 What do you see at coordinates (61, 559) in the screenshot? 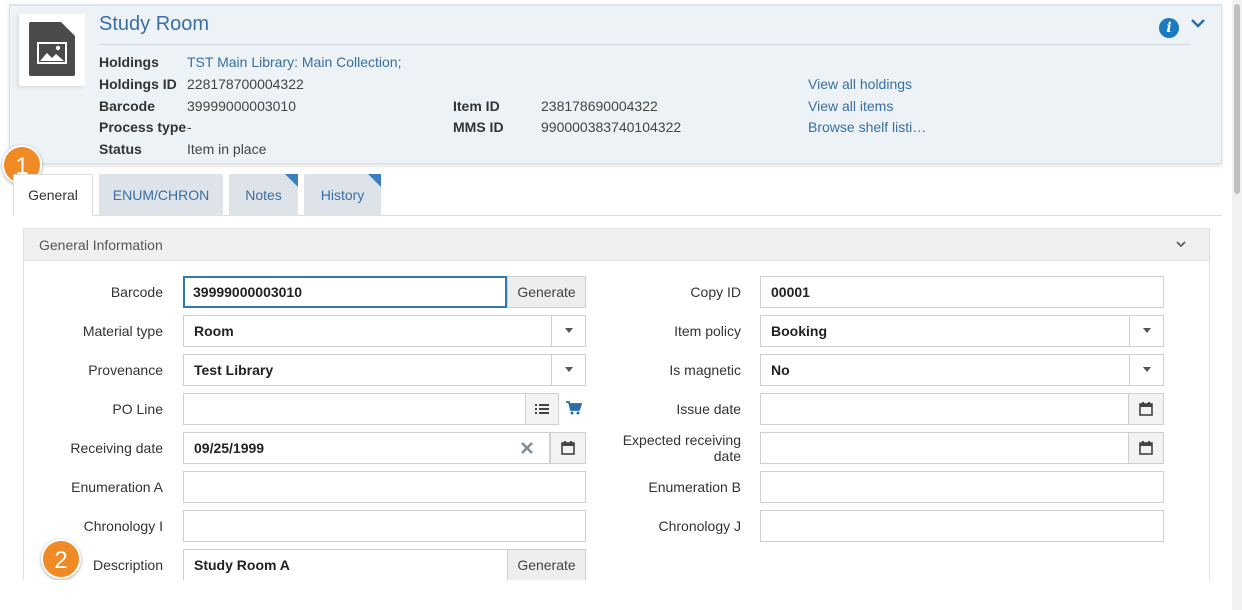
I see `step-badge-2: 2` at bounding box center [61, 559].